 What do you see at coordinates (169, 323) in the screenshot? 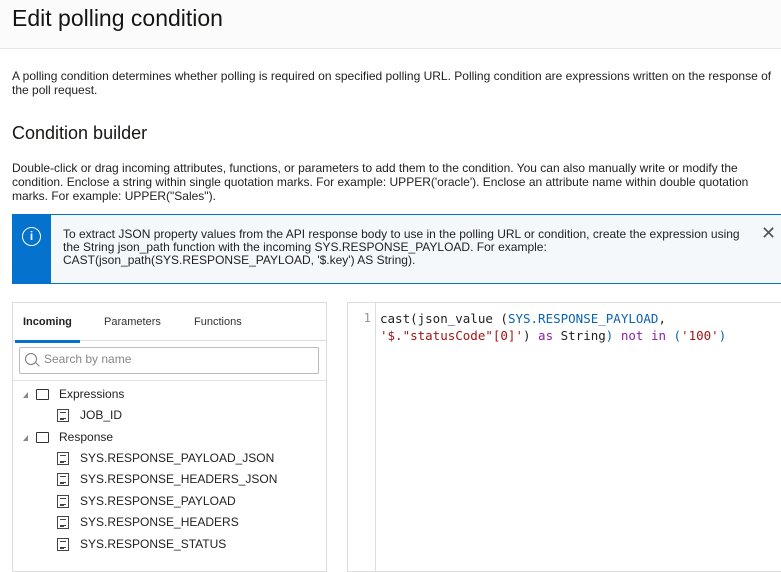
I see `panel-tabs: Incoming Parameters Functions` at bounding box center [169, 323].